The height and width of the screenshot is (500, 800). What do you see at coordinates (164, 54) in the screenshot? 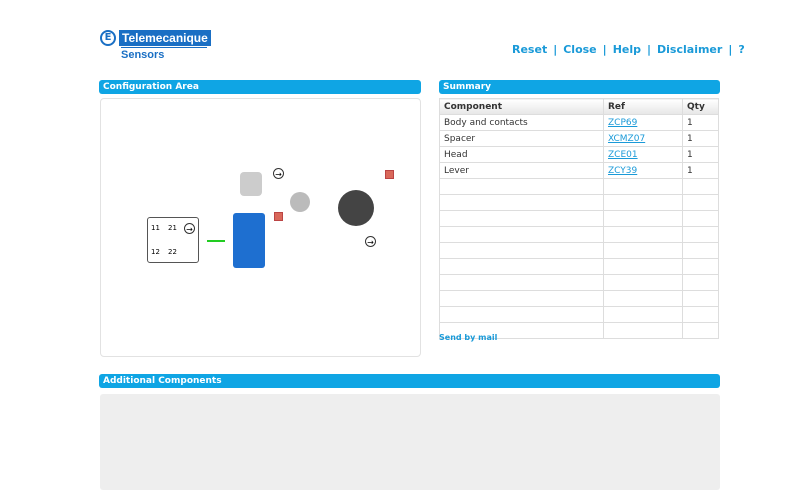
I see `brand-subtitle: Sensors` at bounding box center [164, 54].